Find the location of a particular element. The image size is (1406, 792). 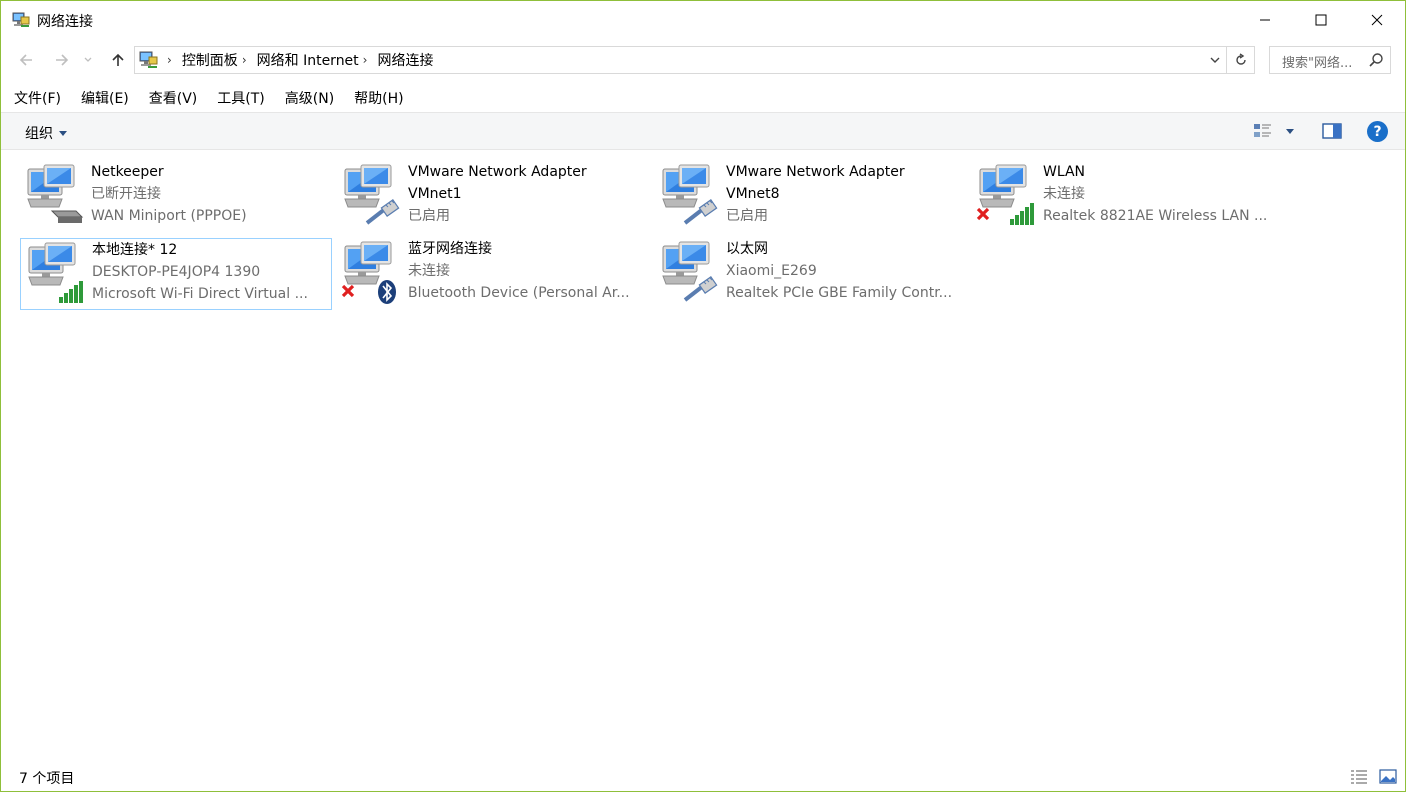

command-bar: 组织 ? is located at coordinates (703, 131).